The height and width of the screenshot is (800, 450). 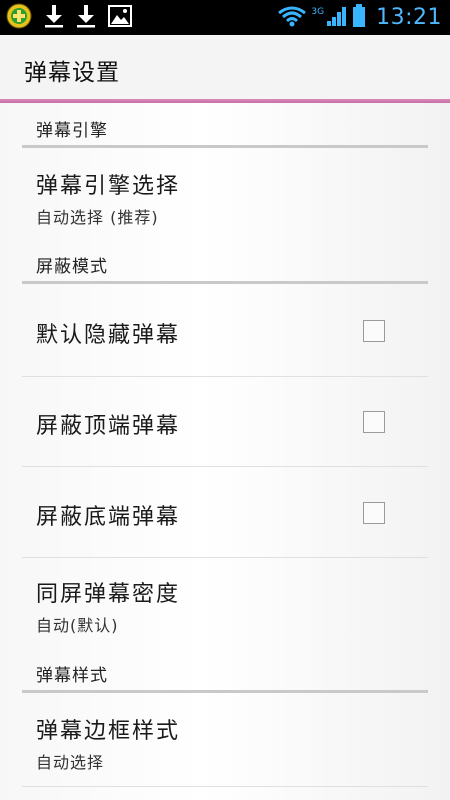 What do you see at coordinates (292, 18) in the screenshot?
I see `wifi-icon` at bounding box center [292, 18].